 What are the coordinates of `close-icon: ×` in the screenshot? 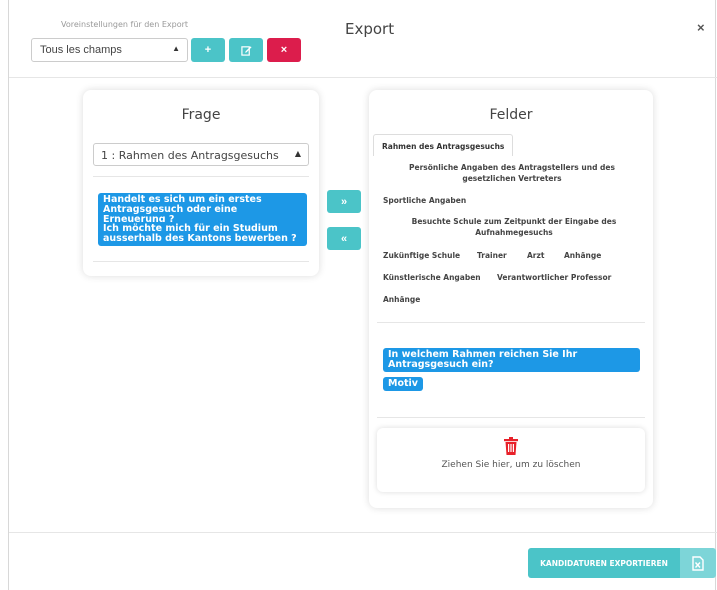 It's located at (701, 27).